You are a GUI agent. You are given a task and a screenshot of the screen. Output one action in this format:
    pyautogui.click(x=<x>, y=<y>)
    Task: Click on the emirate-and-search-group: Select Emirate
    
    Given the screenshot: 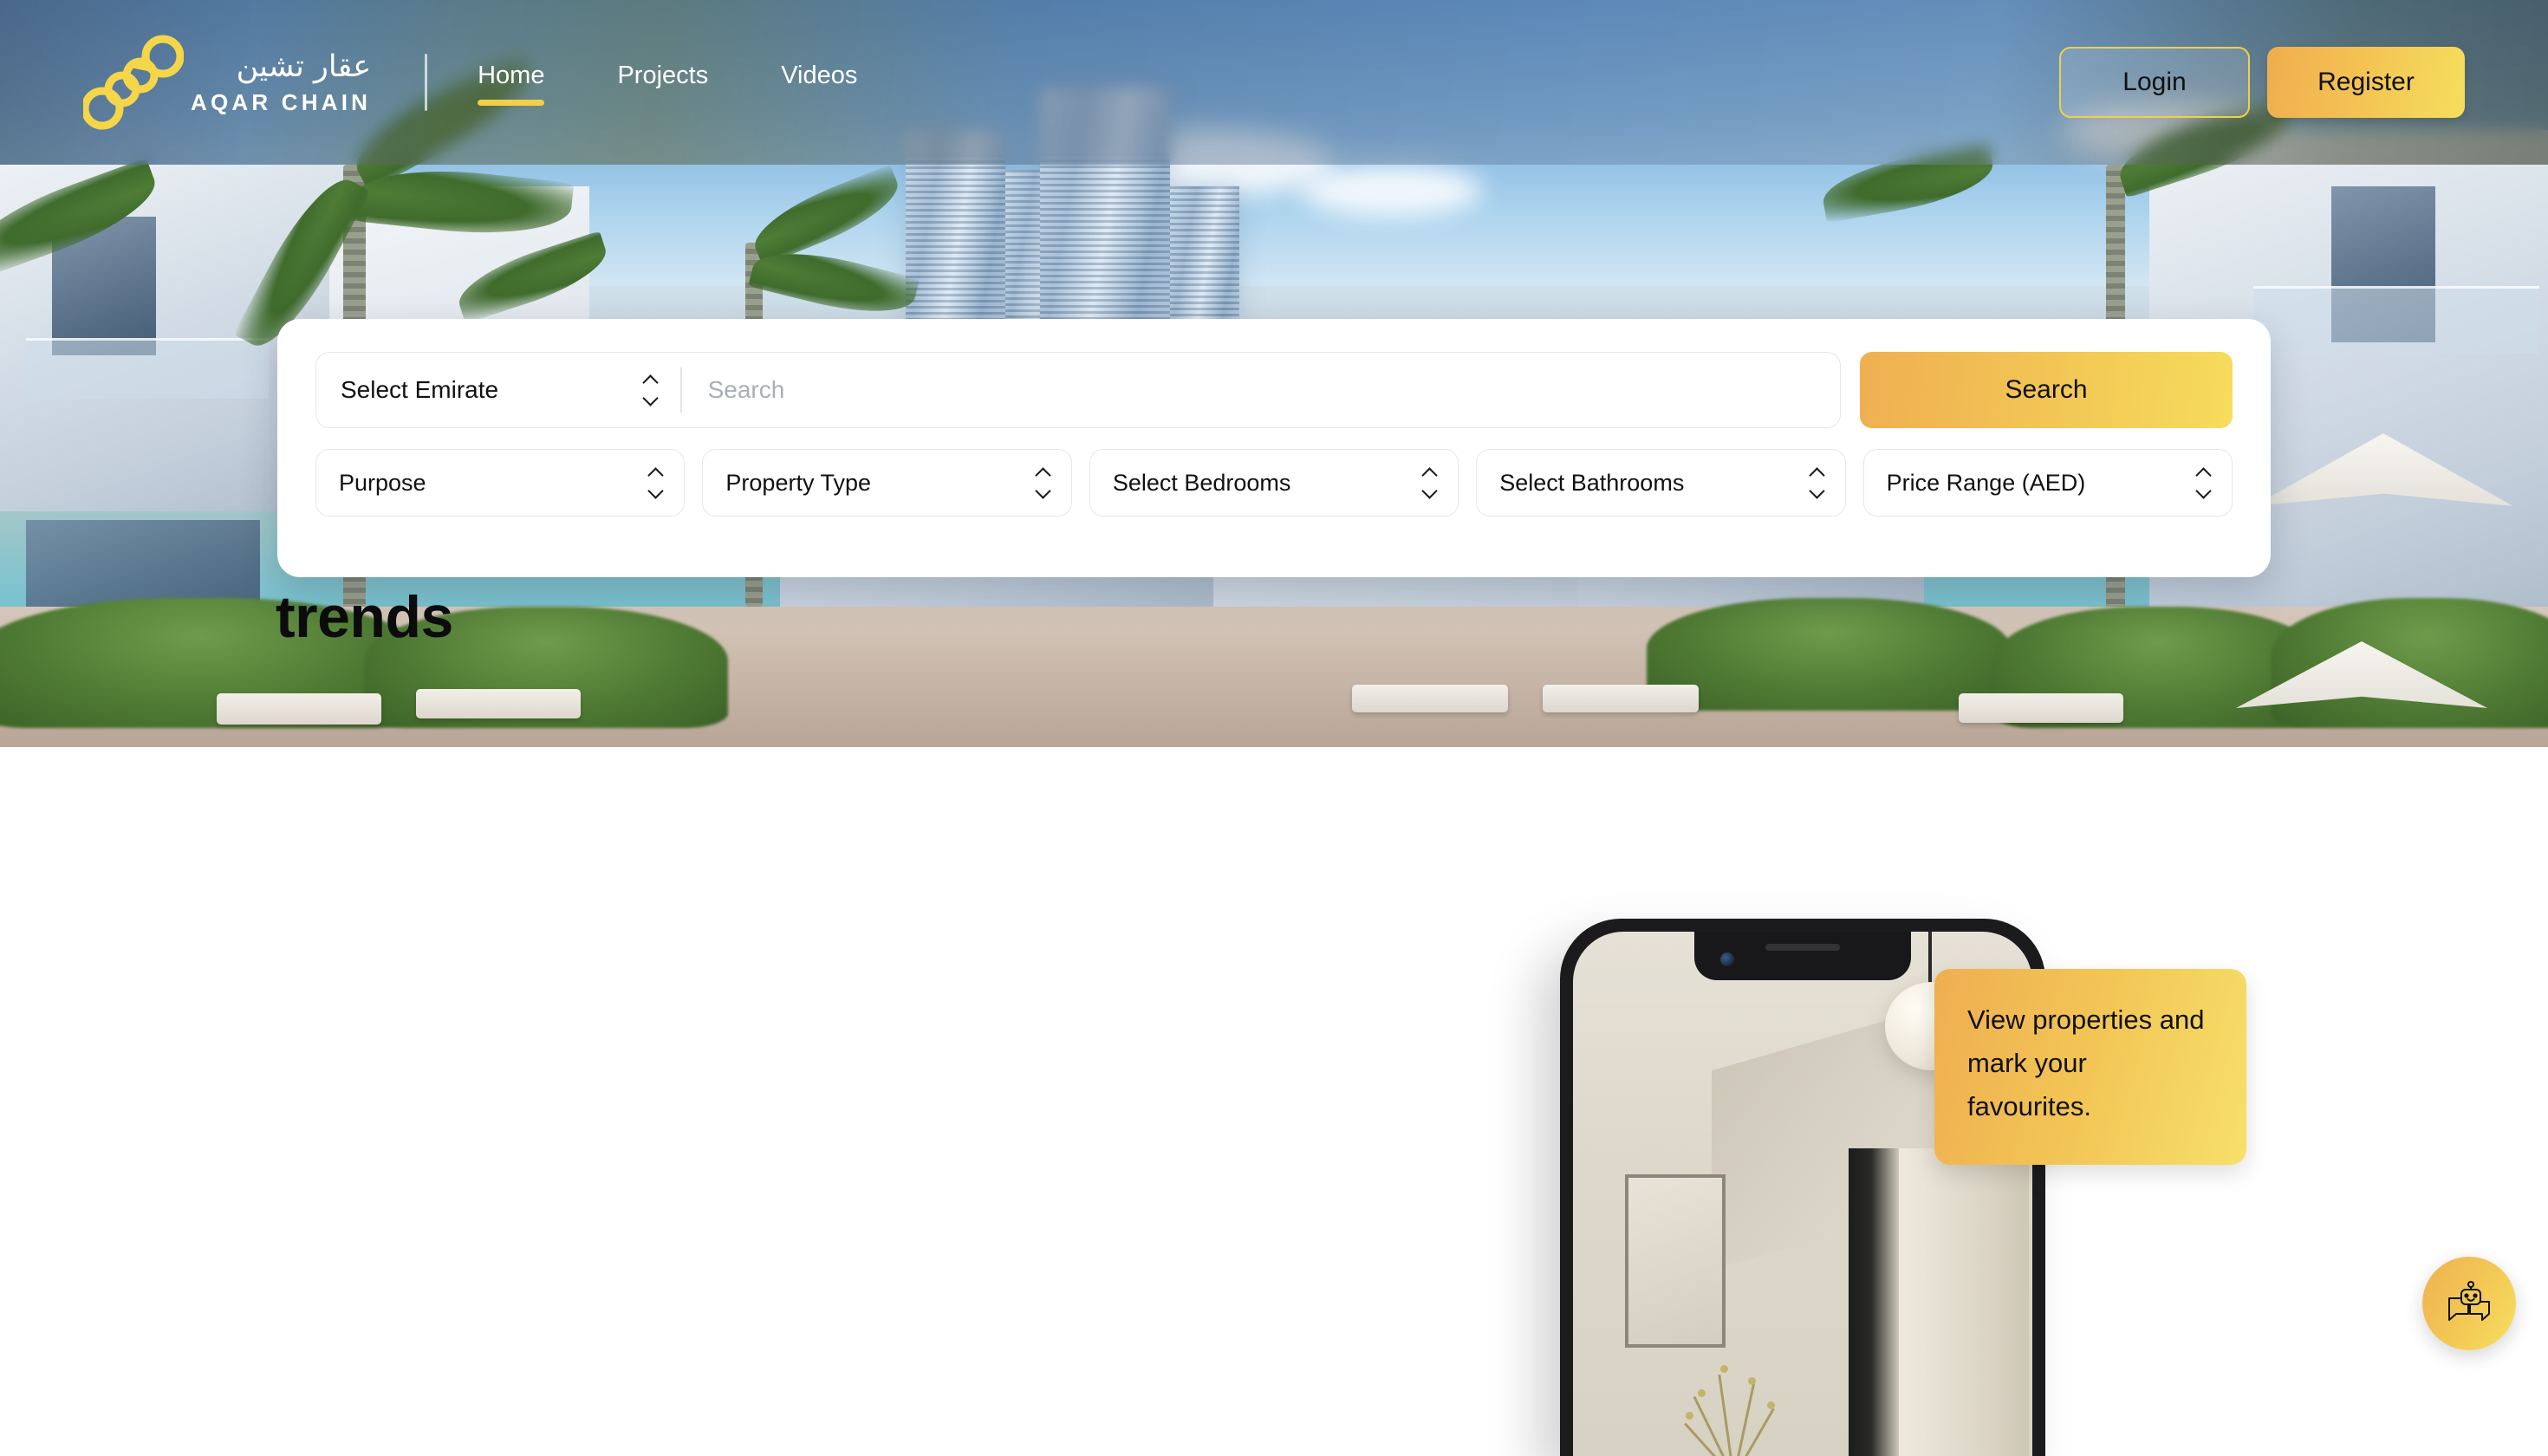 What is the action you would take?
    pyautogui.click(x=1078, y=390)
    